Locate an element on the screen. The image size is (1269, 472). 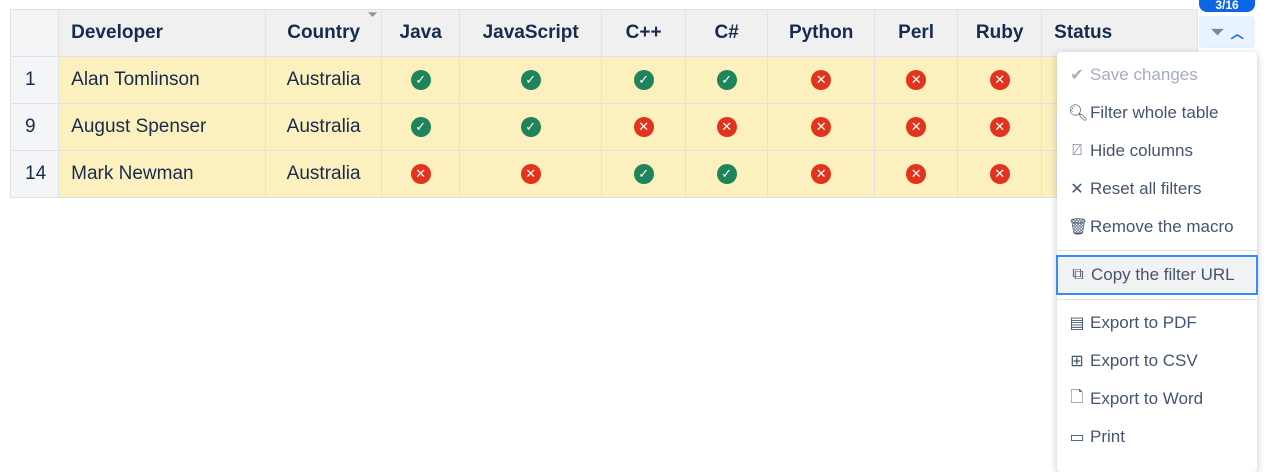
print-icon: ▭ is located at coordinates (1077, 437).